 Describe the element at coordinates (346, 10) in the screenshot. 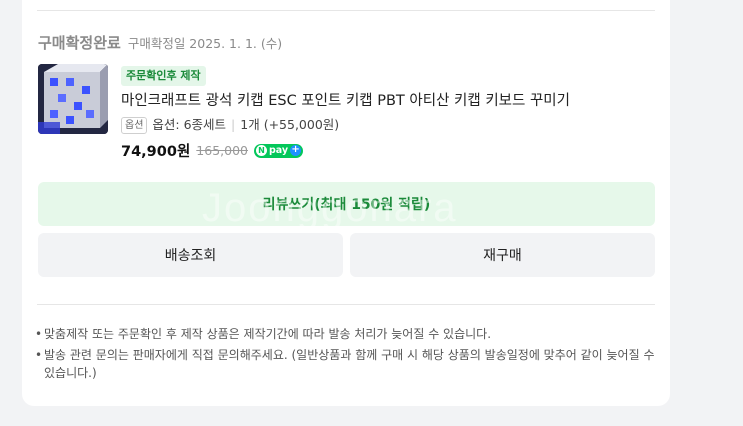

I see `top-divider` at that location.